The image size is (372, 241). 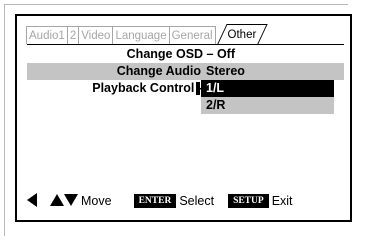 I want to click on setup-key: SETUP, so click(x=248, y=201).